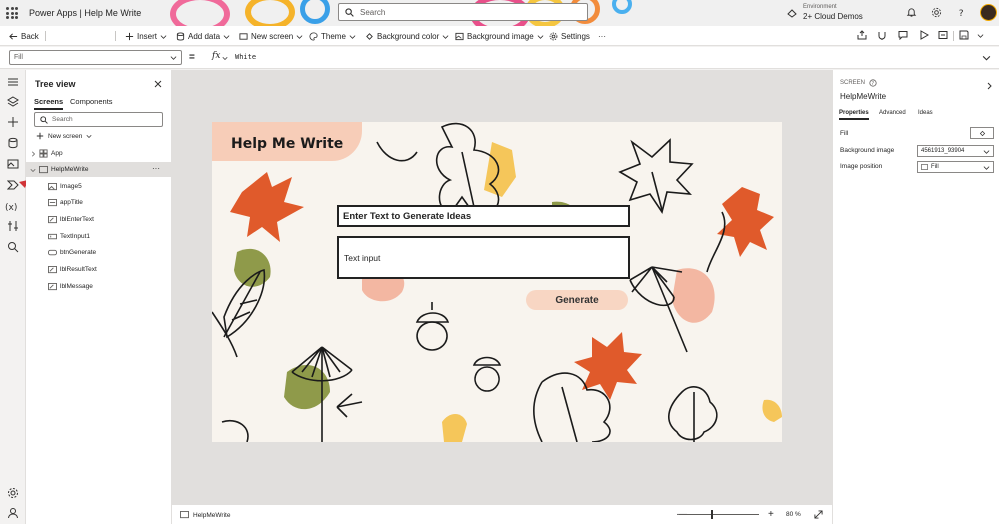 The width and height of the screenshot is (999, 524). I want to click on background-color-button: Background color, so click(407, 36).